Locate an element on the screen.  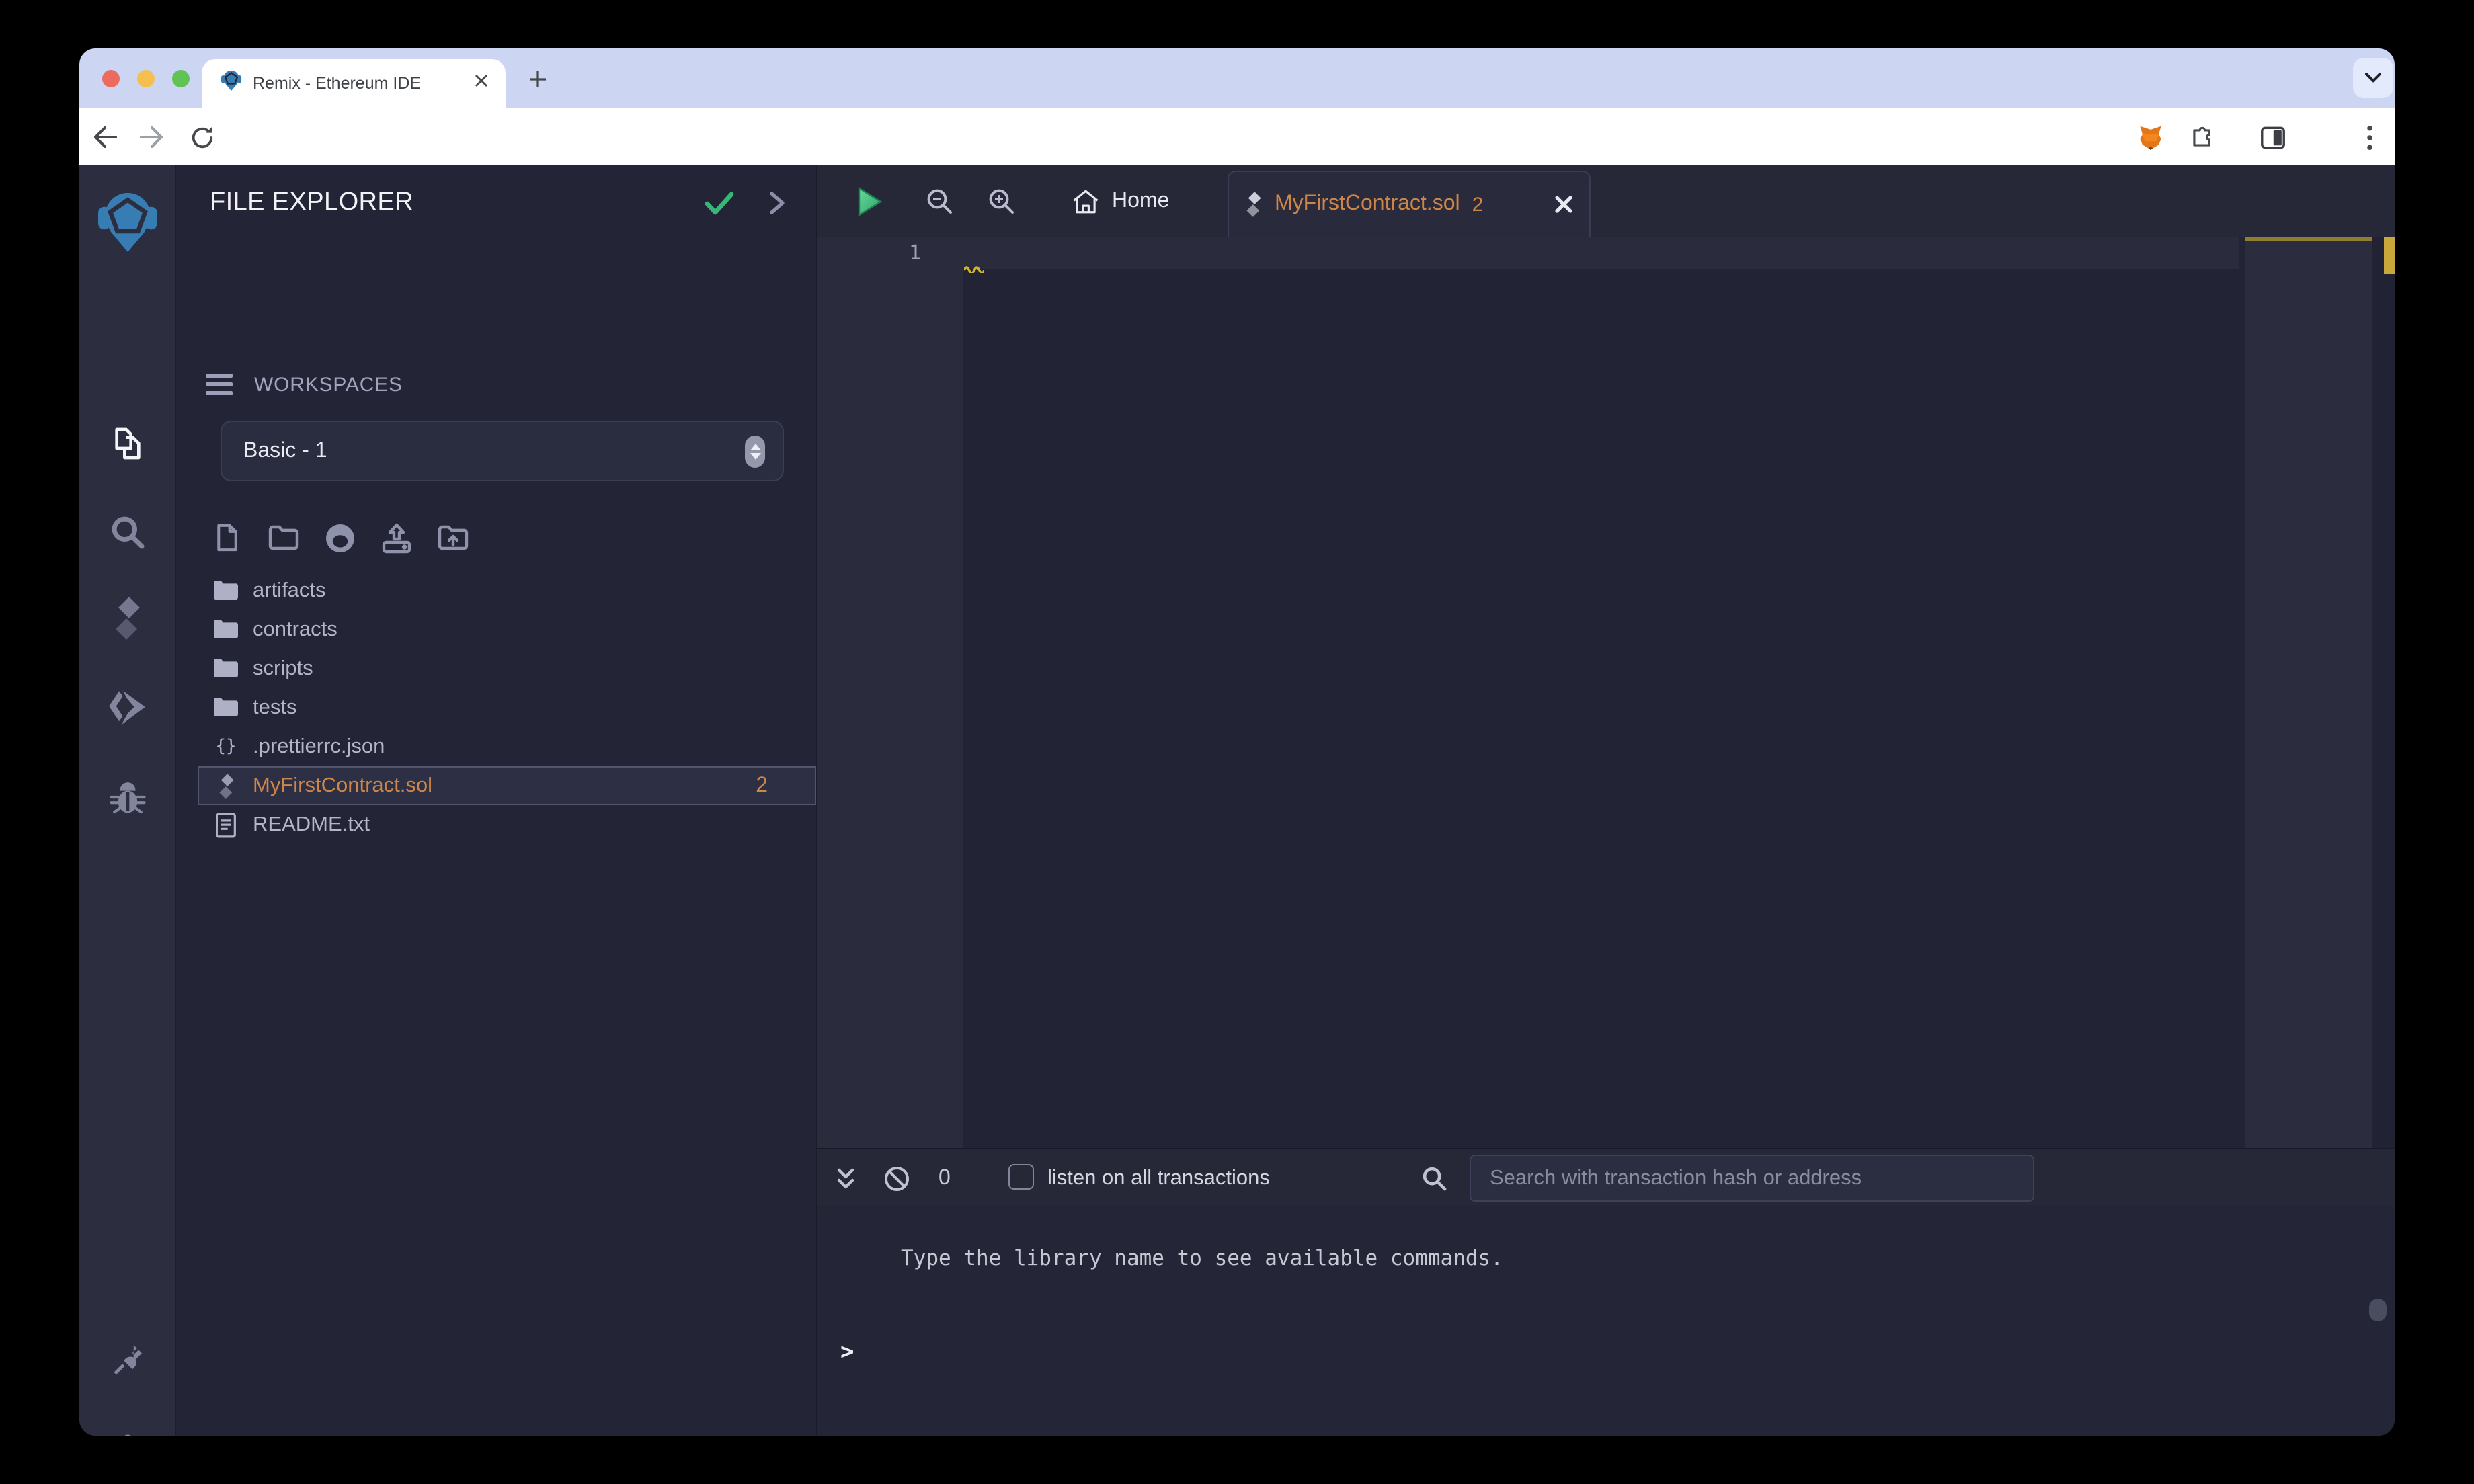
sidebar-item-file-explorer is located at coordinates (128, 443).